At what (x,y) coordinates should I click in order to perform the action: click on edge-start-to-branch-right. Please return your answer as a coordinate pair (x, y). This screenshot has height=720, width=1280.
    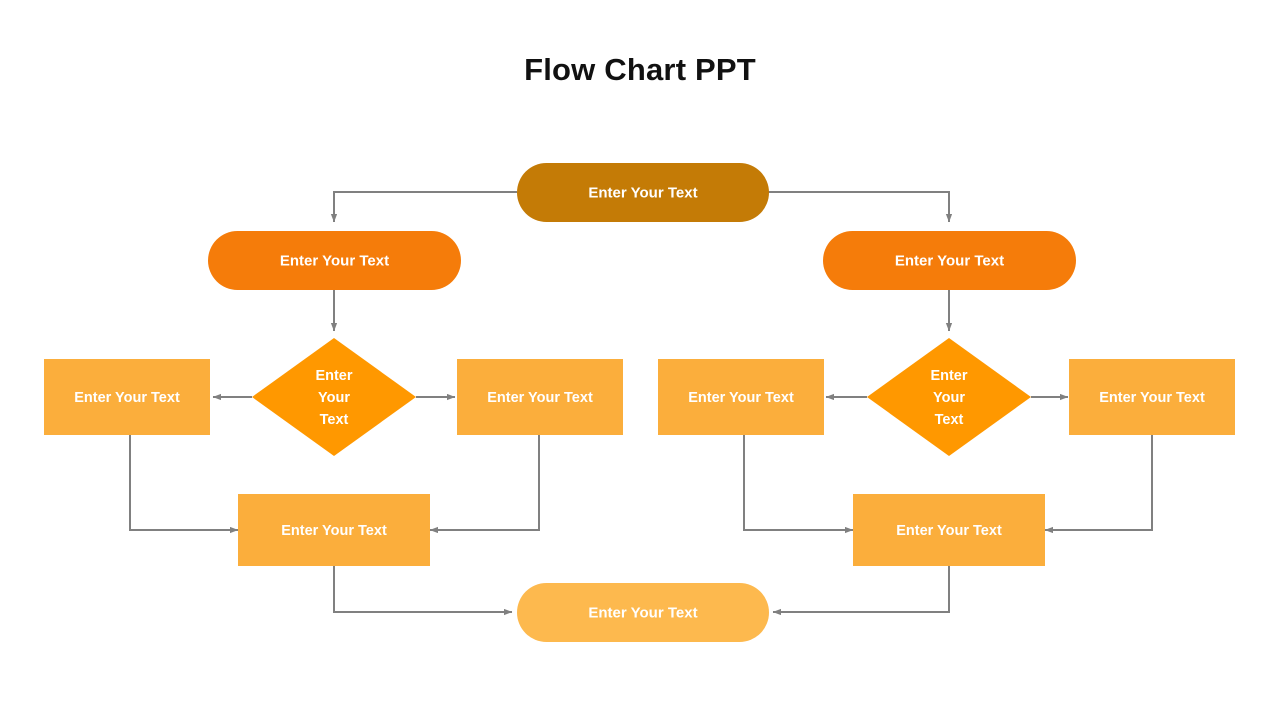
    Looking at the image, I should click on (860, 207).